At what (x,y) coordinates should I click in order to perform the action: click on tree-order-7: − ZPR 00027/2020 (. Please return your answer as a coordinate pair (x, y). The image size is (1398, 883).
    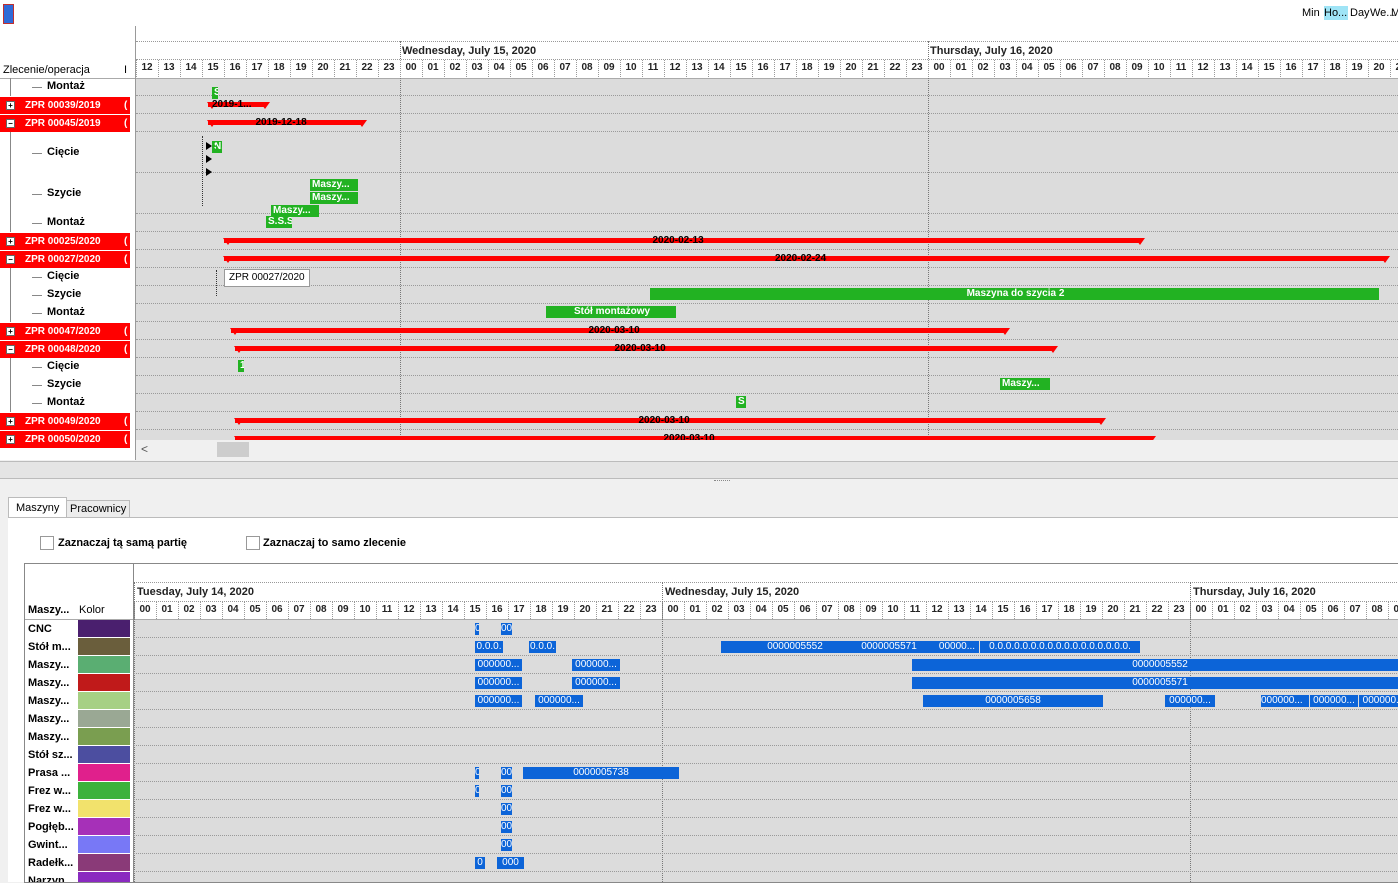
    Looking at the image, I should click on (65, 259).